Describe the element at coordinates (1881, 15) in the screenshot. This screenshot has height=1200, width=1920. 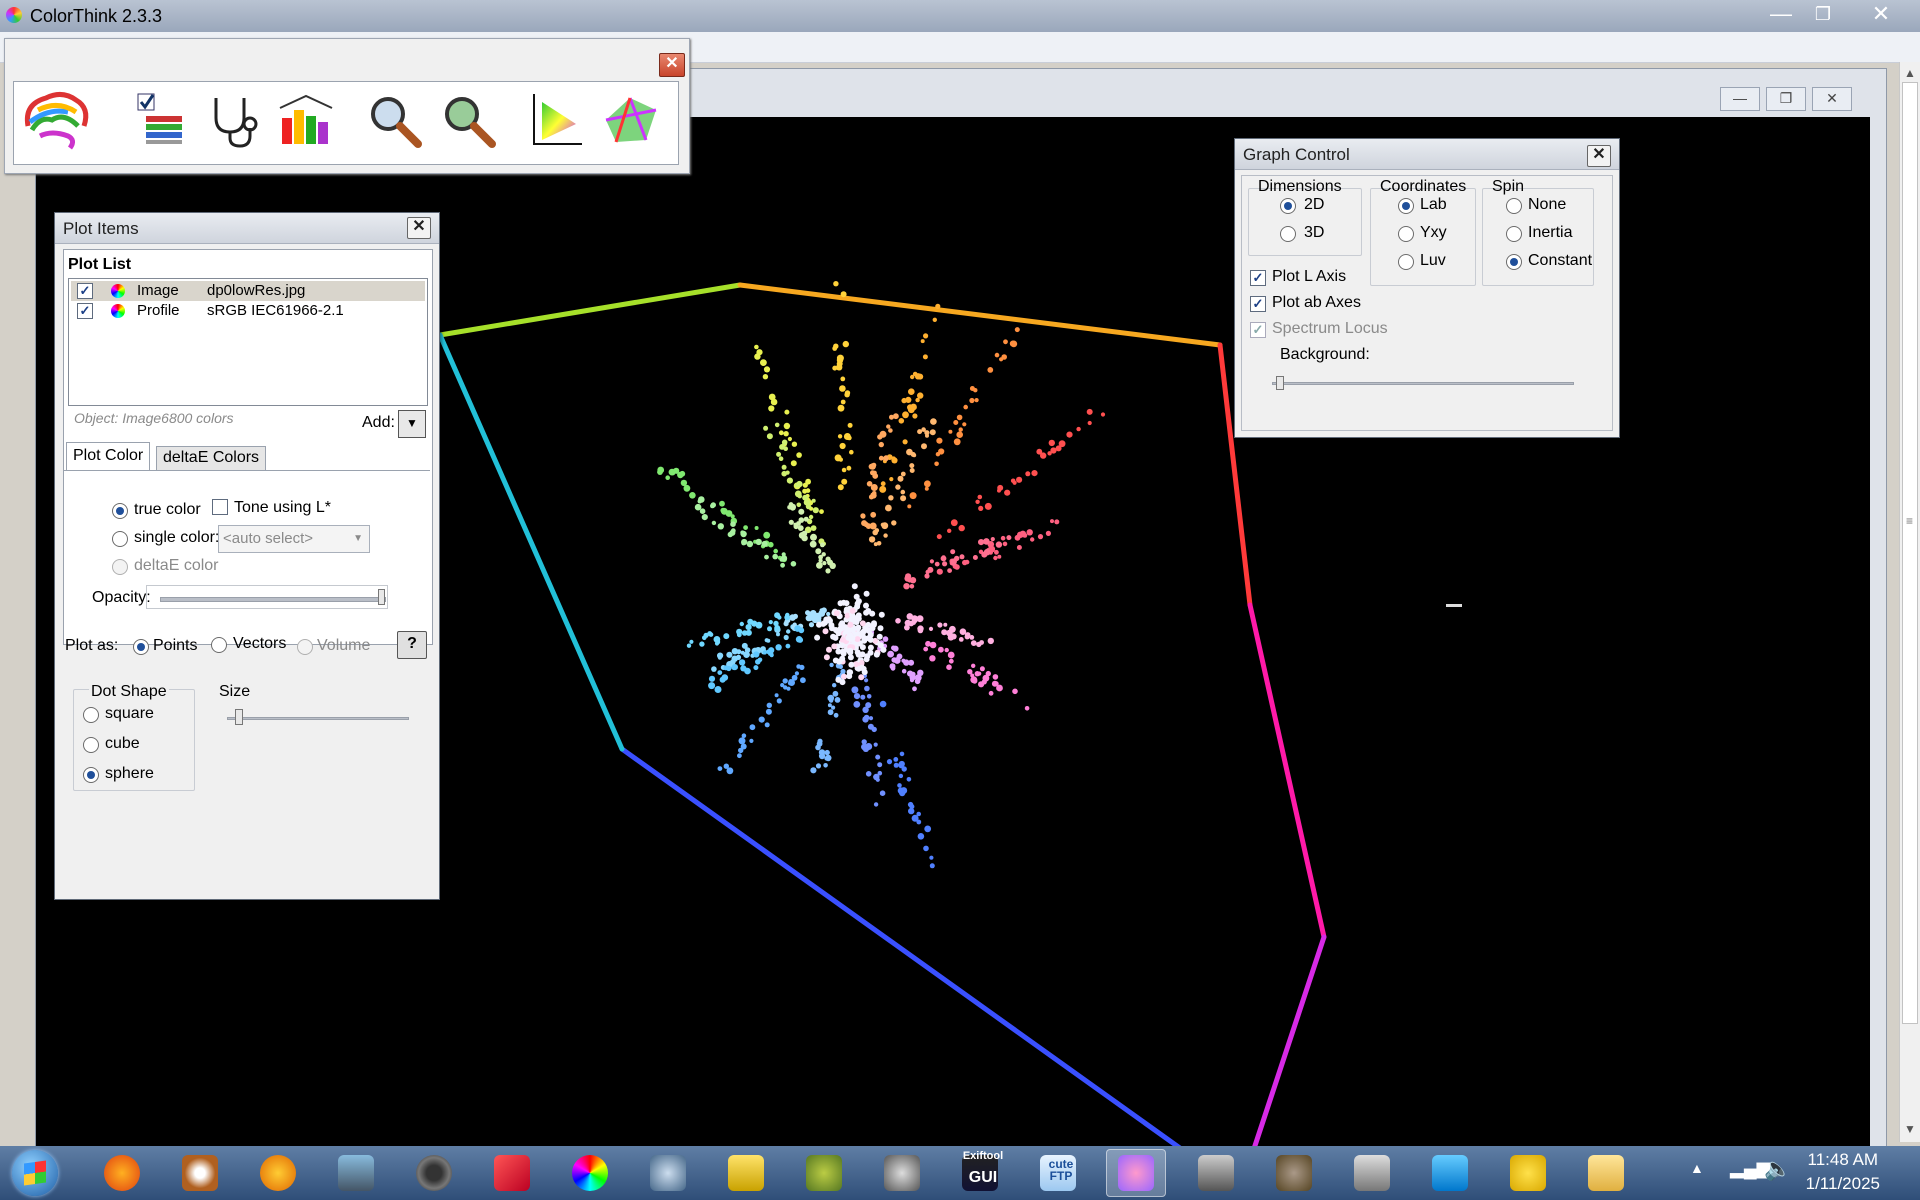
I see `close-button: ✕` at that location.